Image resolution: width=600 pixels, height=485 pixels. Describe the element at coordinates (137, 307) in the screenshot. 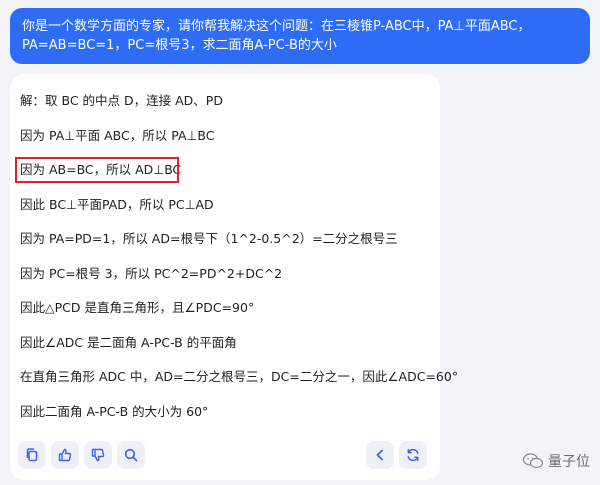

I see `answer-line: 因此△PCD 是直角三角形，且∠PDC=90°` at that location.